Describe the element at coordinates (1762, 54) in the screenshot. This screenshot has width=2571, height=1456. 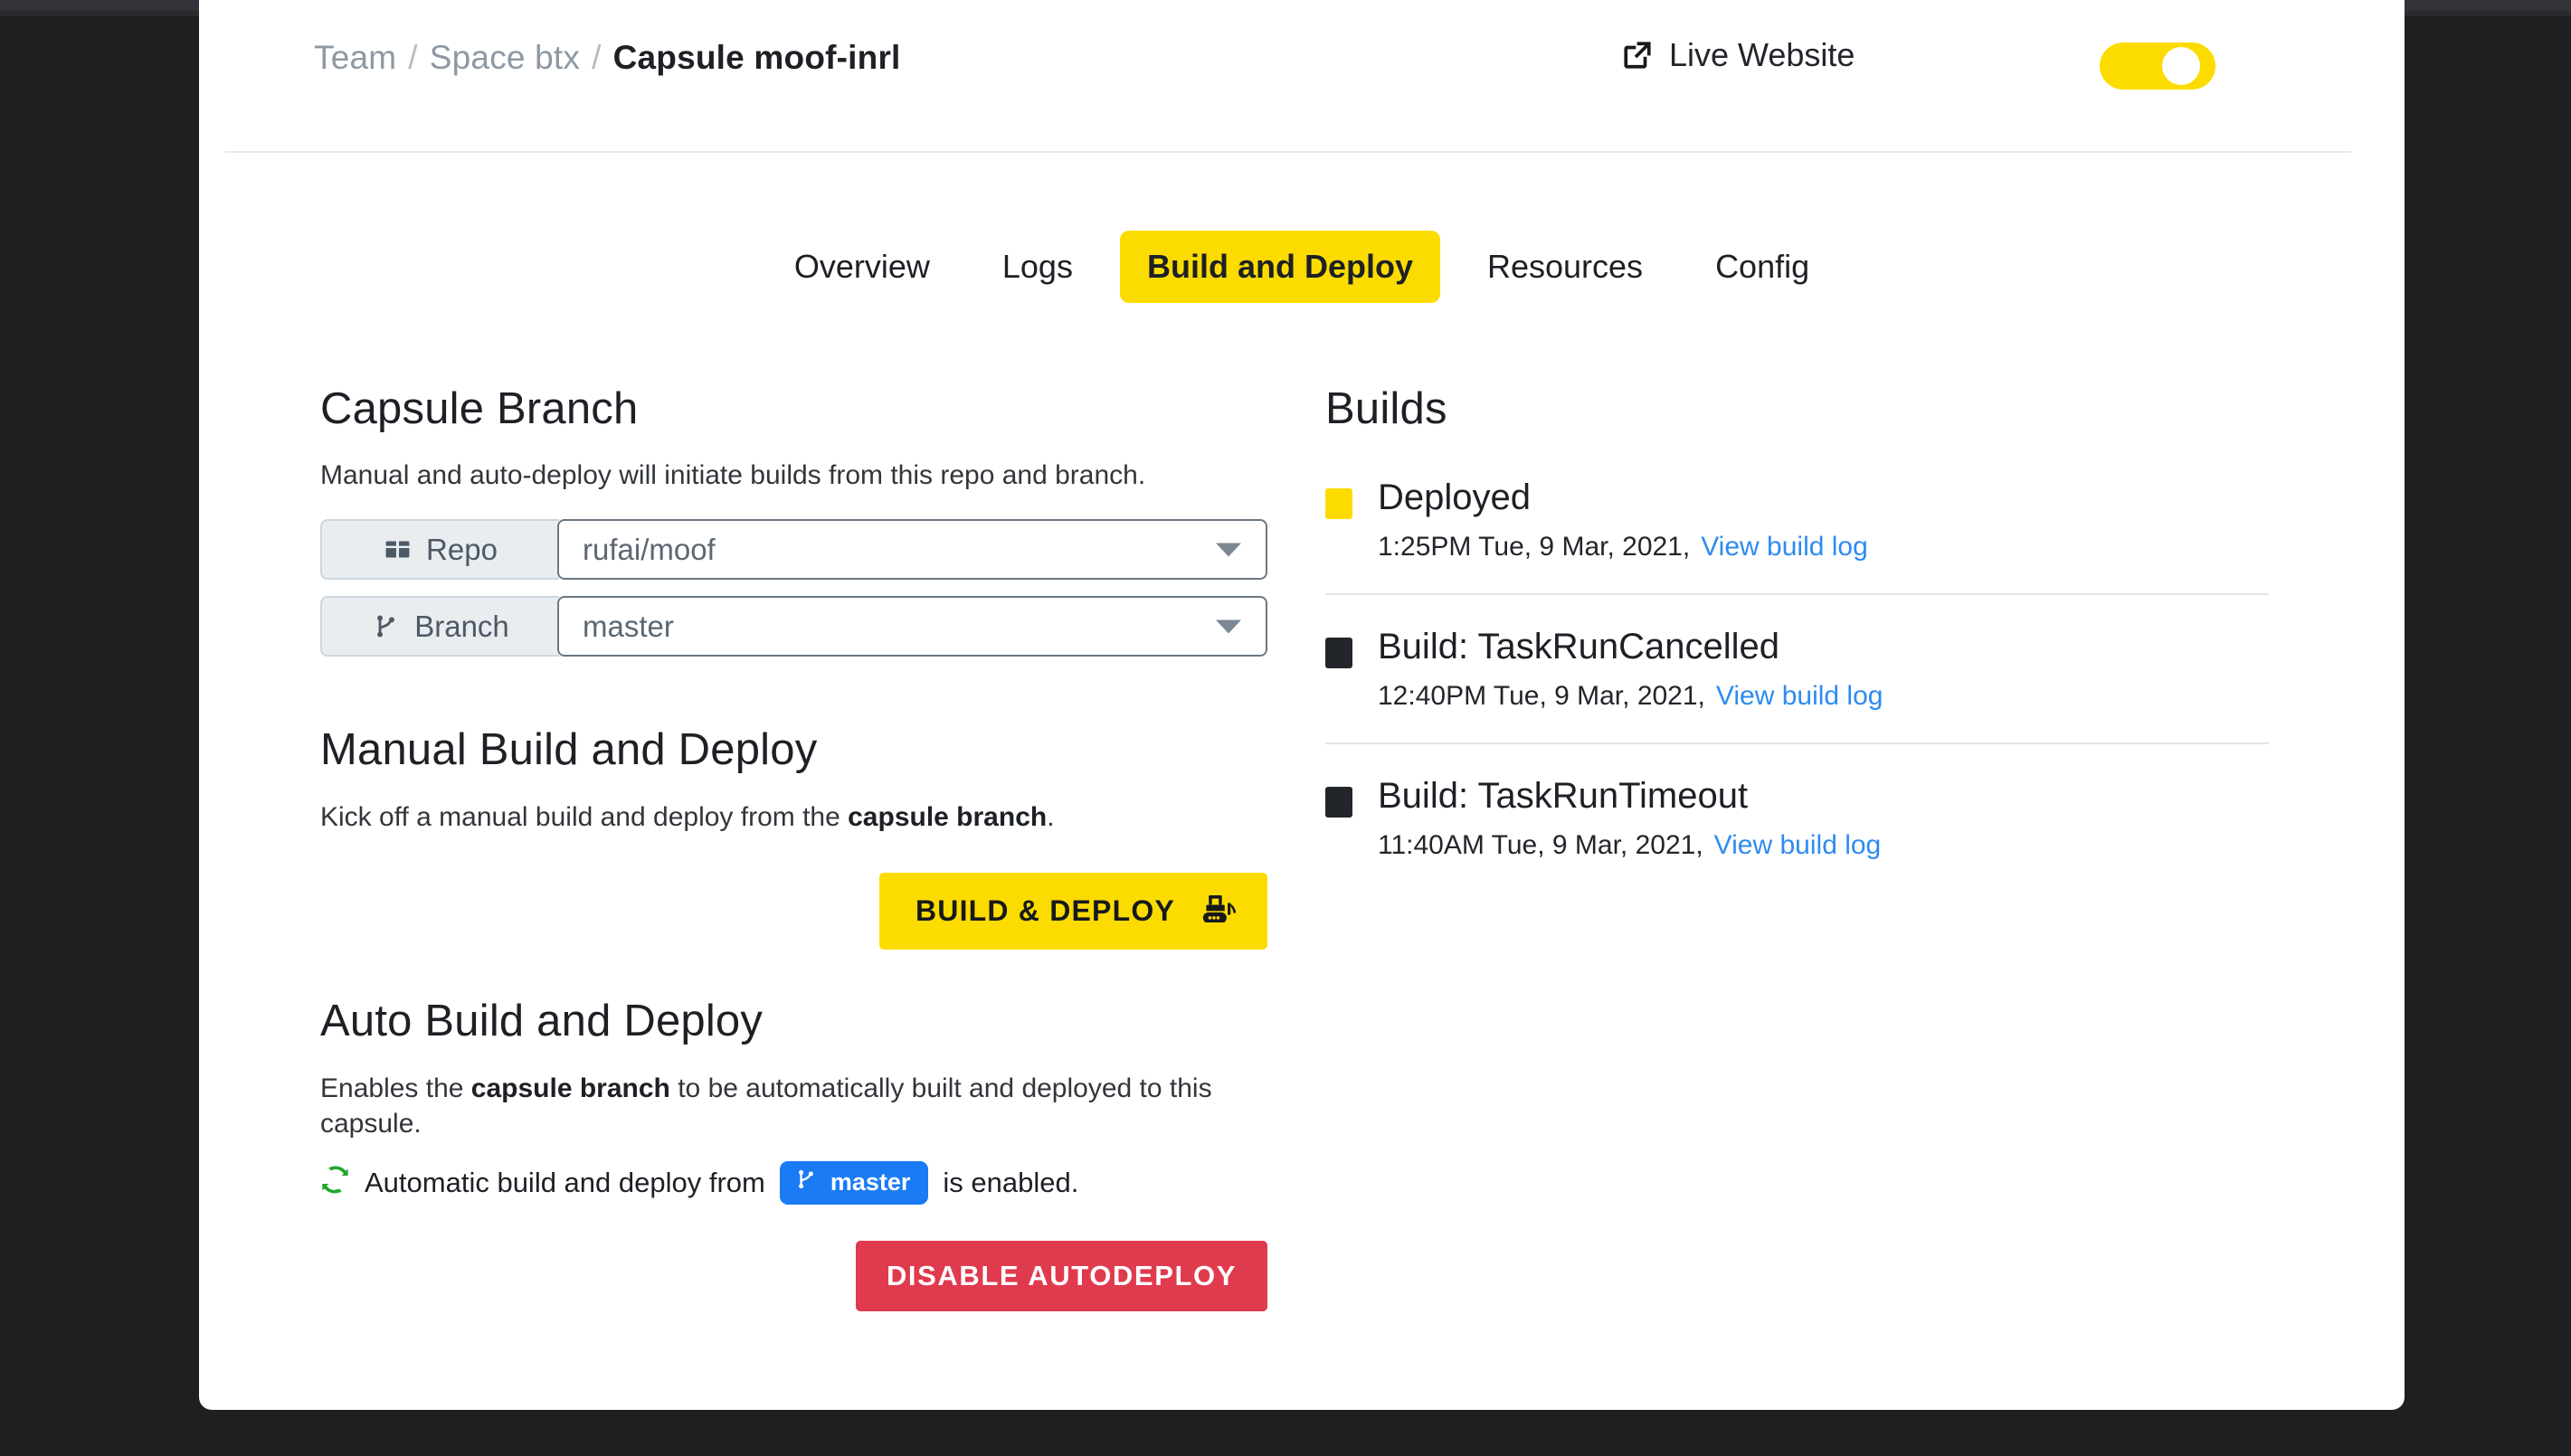
I see `live-website-label: Live Website` at that location.